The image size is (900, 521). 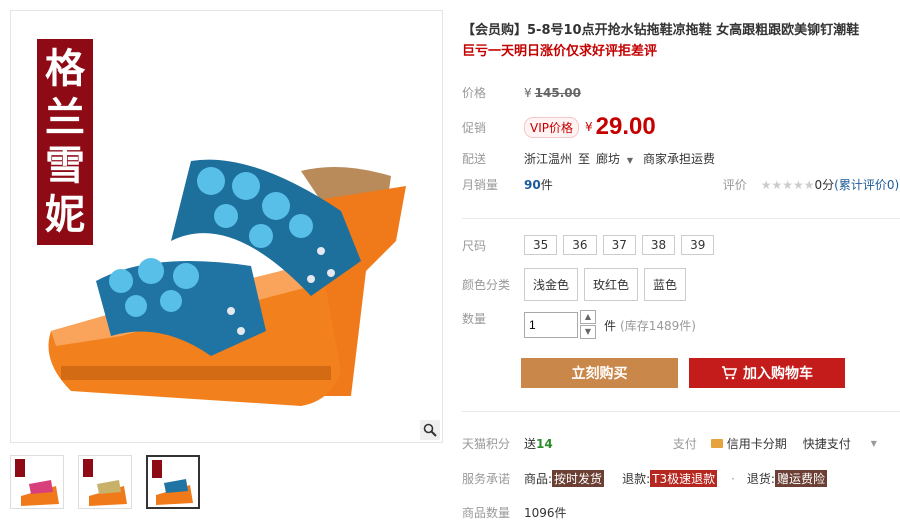 What do you see at coordinates (866, 184) in the screenshot?
I see `review-count-link: (累计评价0)` at bounding box center [866, 184].